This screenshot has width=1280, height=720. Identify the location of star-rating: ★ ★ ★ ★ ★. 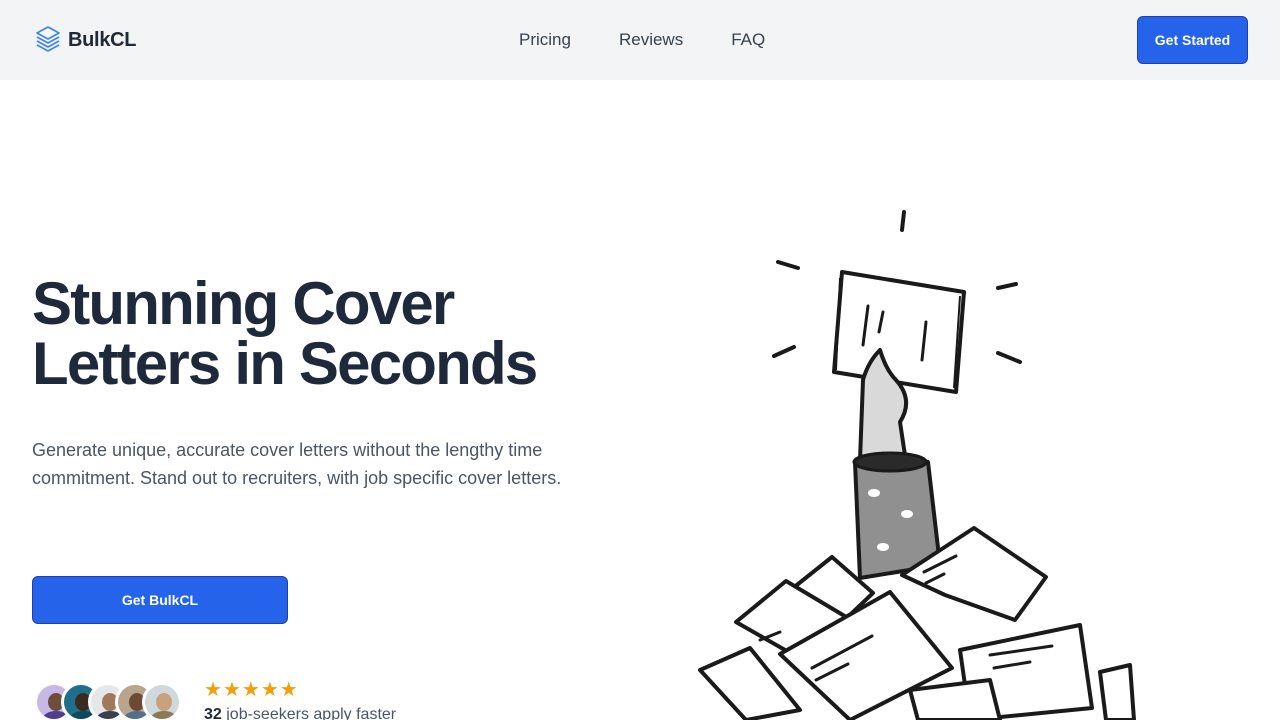
(251, 690).